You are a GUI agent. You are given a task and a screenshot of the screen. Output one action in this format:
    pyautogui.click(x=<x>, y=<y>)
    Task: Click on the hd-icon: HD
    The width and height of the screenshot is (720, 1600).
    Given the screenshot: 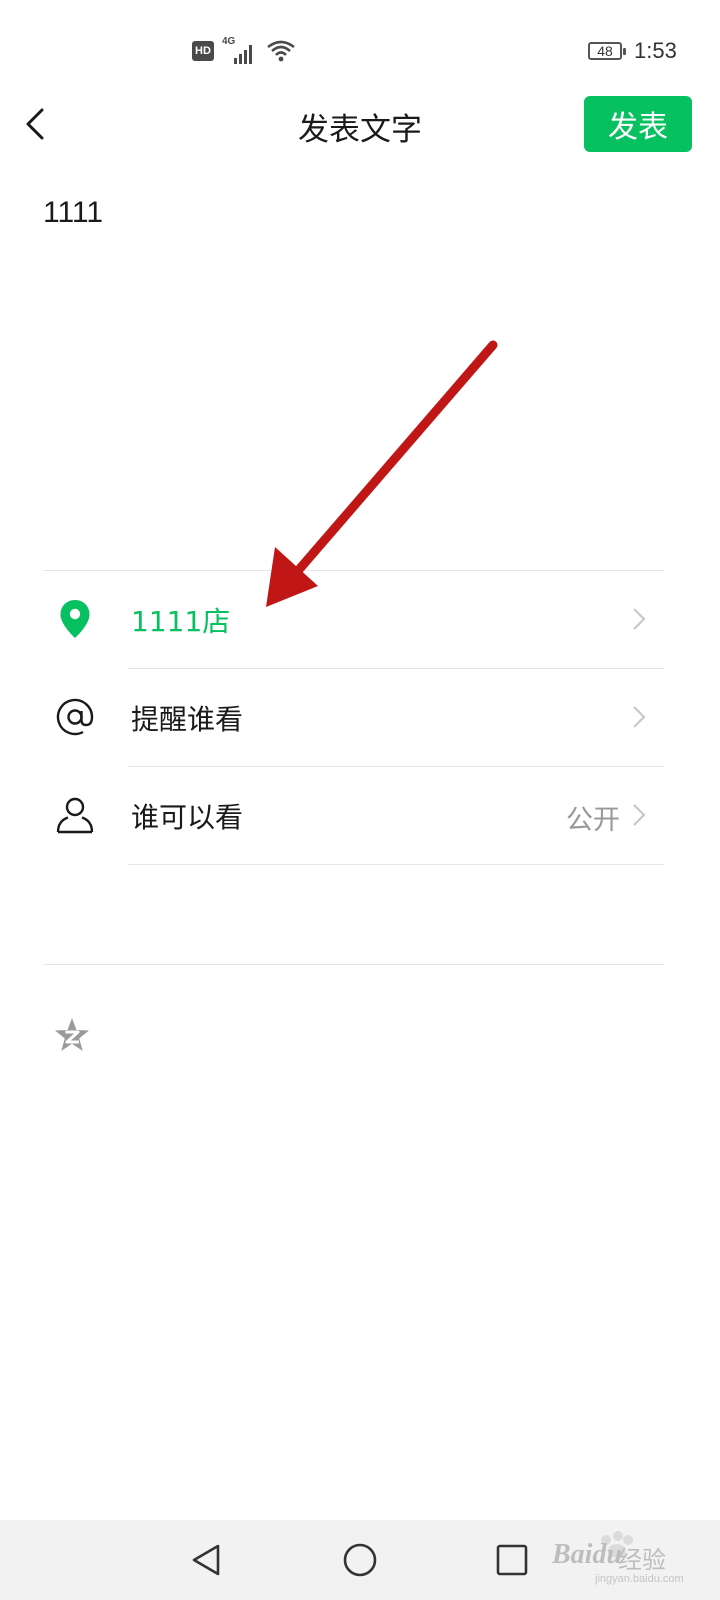 What is the action you would take?
    pyautogui.click(x=203, y=51)
    